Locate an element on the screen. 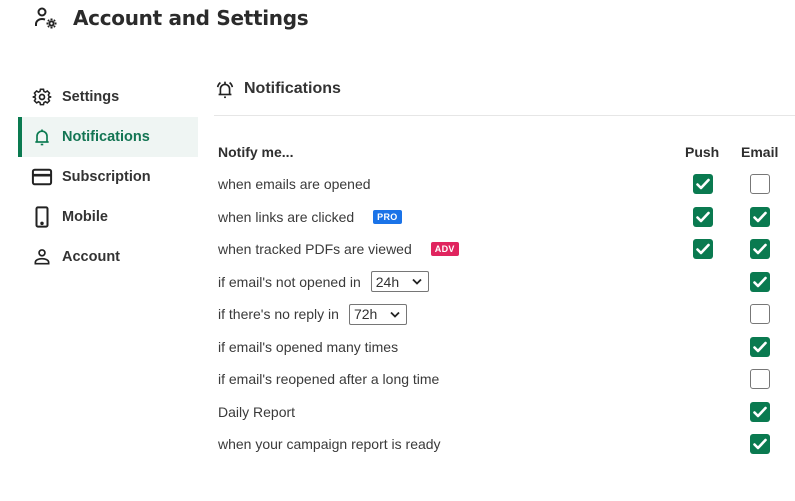 The image size is (795, 501). section-header: Notifications is located at coordinates (504, 89).